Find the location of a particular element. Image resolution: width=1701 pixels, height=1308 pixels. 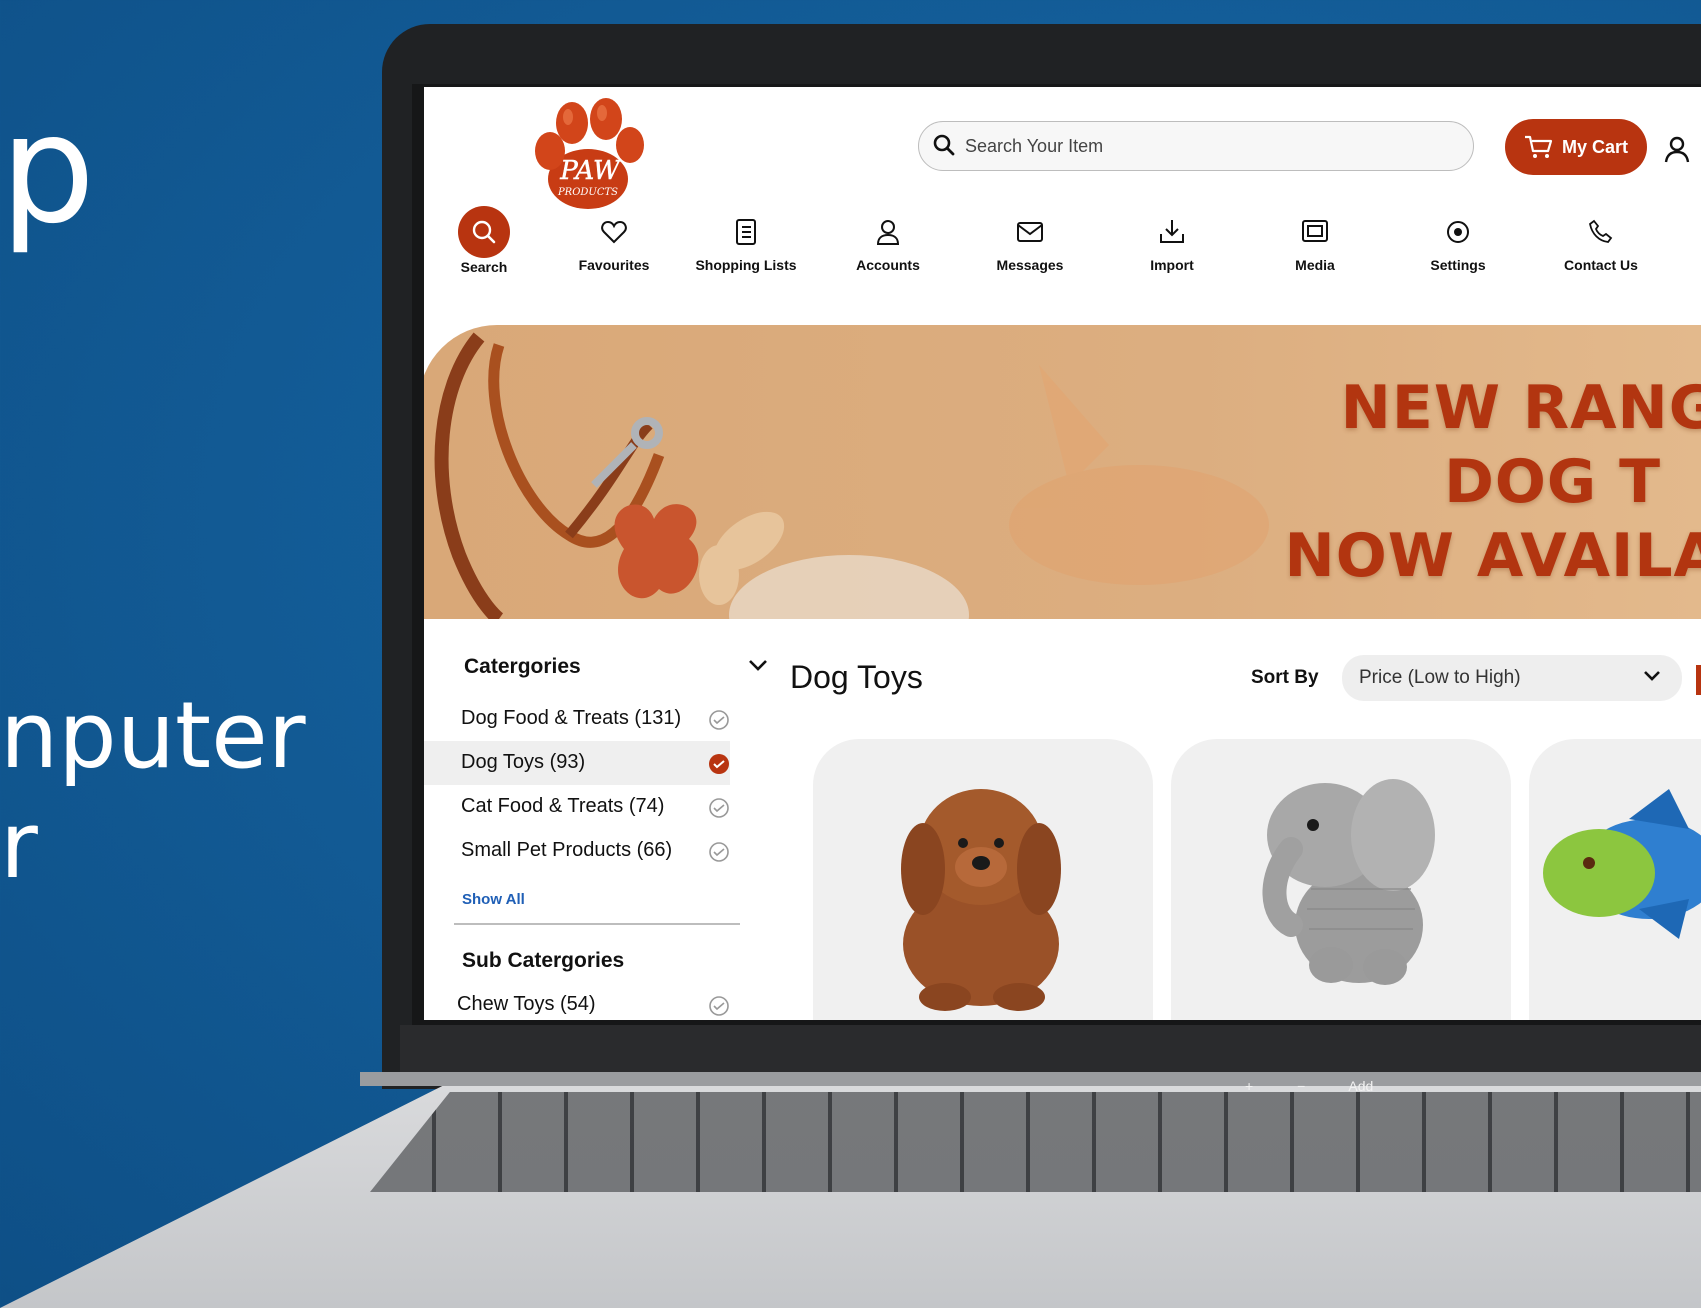

nav-shopping-lists: Shopping Lists is located at coordinates (746, 241).